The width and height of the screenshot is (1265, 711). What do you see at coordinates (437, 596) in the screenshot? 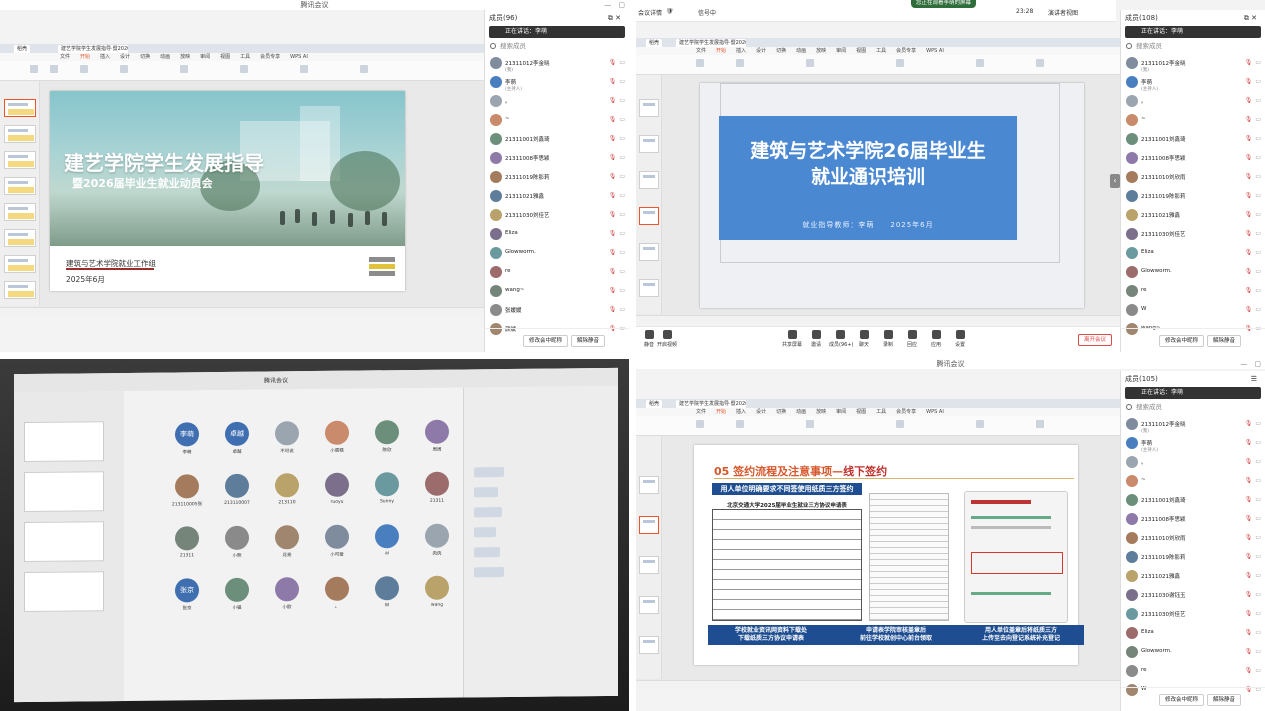
I see `video-tile: wang` at bounding box center [437, 596].